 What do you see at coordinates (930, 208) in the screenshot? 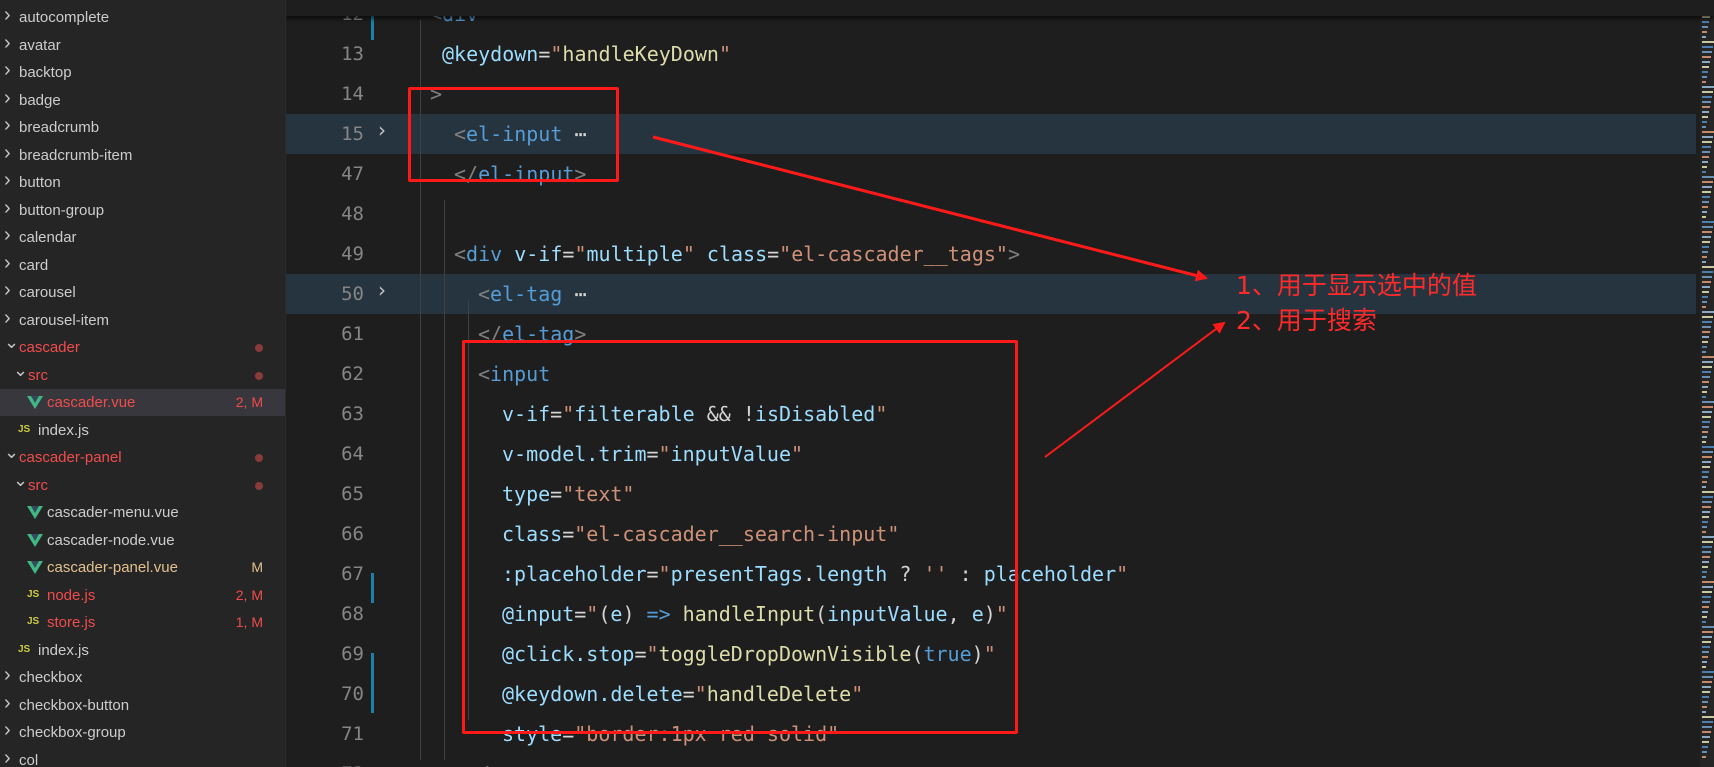
I see `arrow-to-el-input` at bounding box center [930, 208].